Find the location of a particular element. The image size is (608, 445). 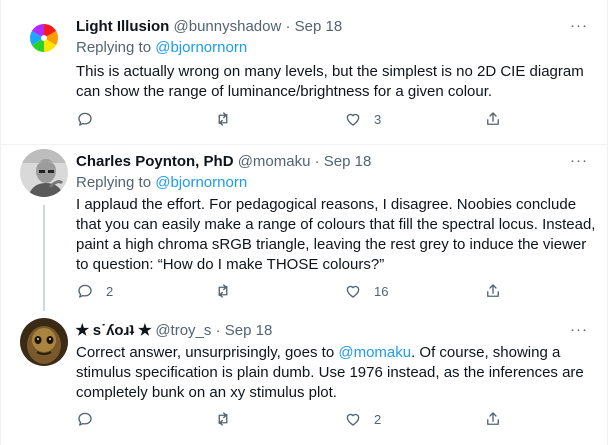

author-handle: @momaku is located at coordinates (274, 161).